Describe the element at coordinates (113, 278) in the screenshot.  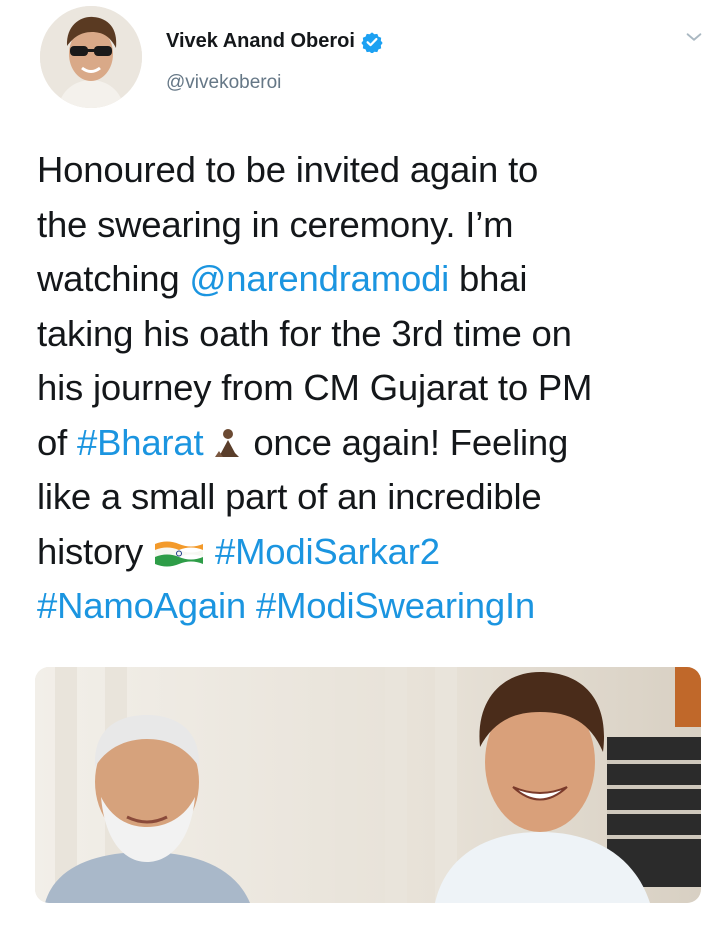
I see `tweet-text-segment: watching` at that location.